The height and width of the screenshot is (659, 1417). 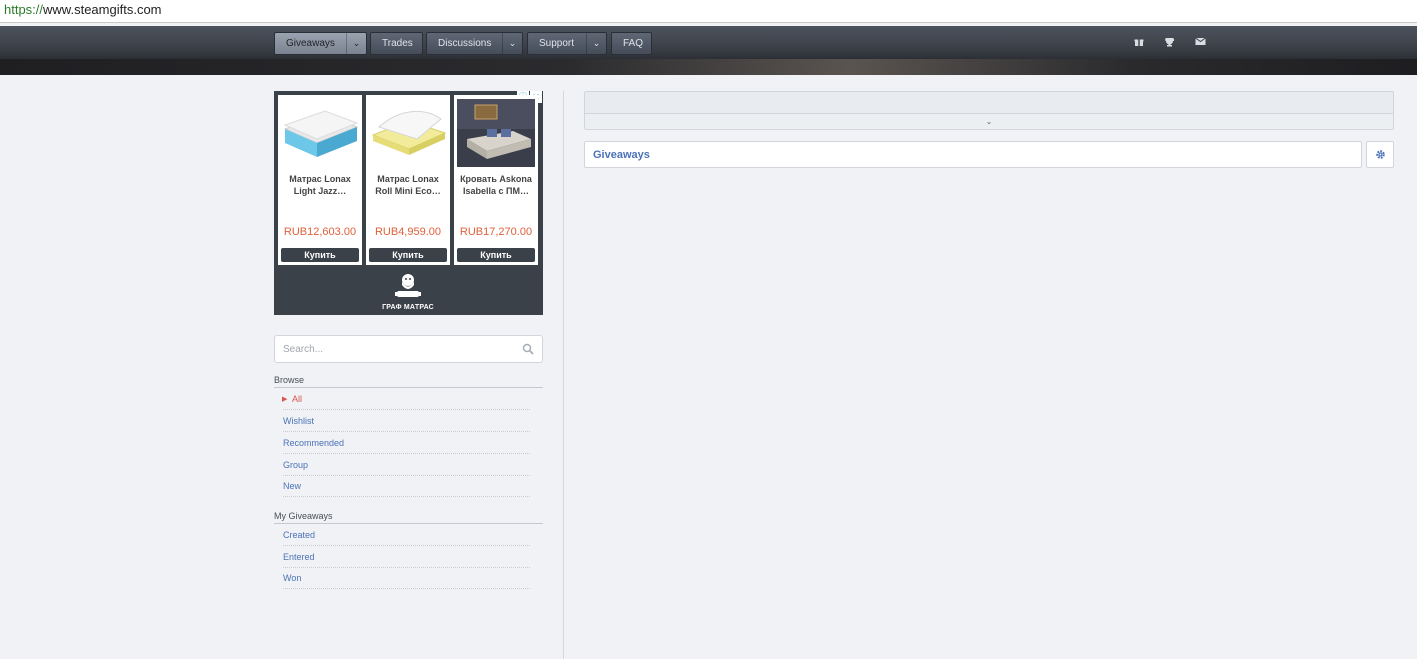 I want to click on sidebar-item-label: Wishlist, so click(x=300, y=421).